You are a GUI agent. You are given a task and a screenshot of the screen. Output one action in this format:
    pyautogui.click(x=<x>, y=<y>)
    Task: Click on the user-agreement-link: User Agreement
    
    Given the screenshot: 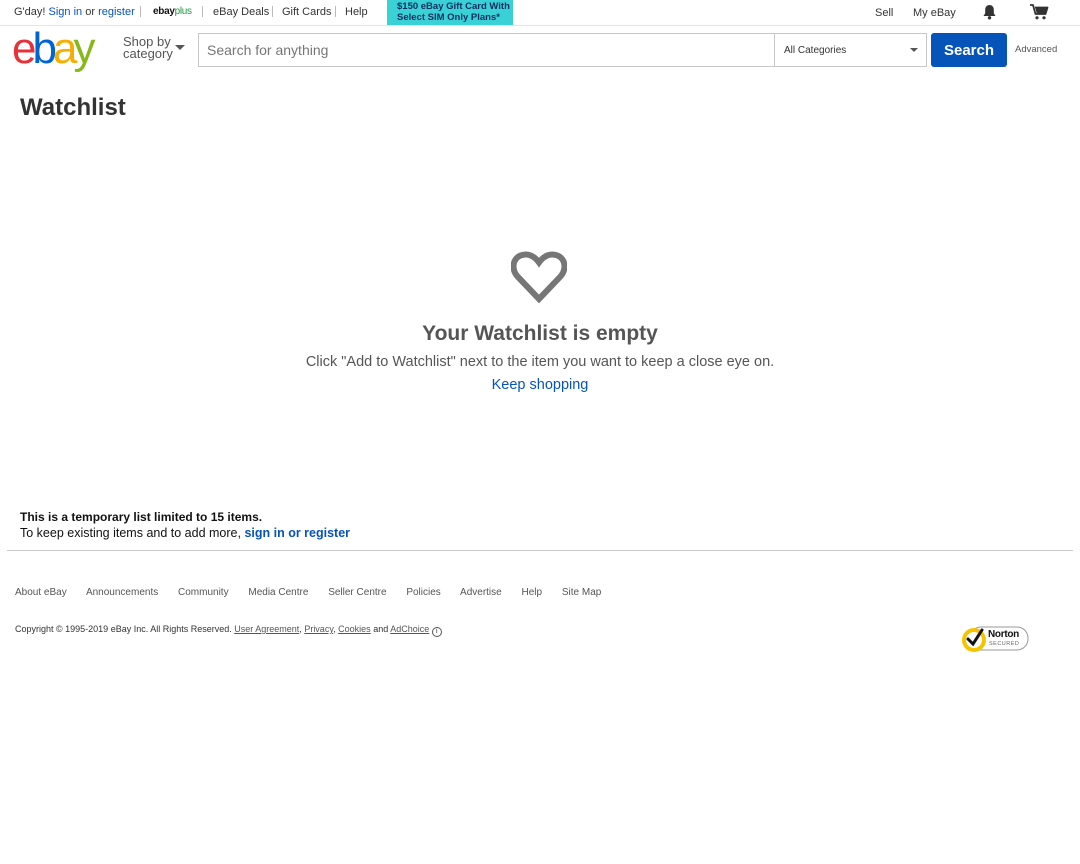 What is the action you would take?
    pyautogui.click(x=266, y=629)
    